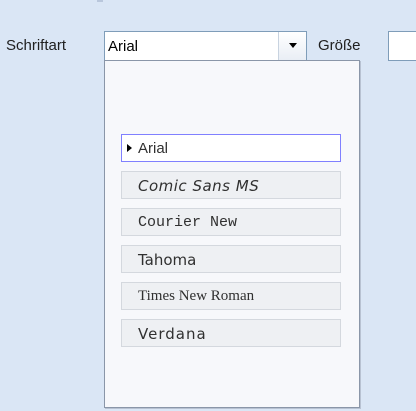 The width and height of the screenshot is (416, 411). What do you see at coordinates (129, 148) in the screenshot?
I see `triangle-right-icon` at bounding box center [129, 148].